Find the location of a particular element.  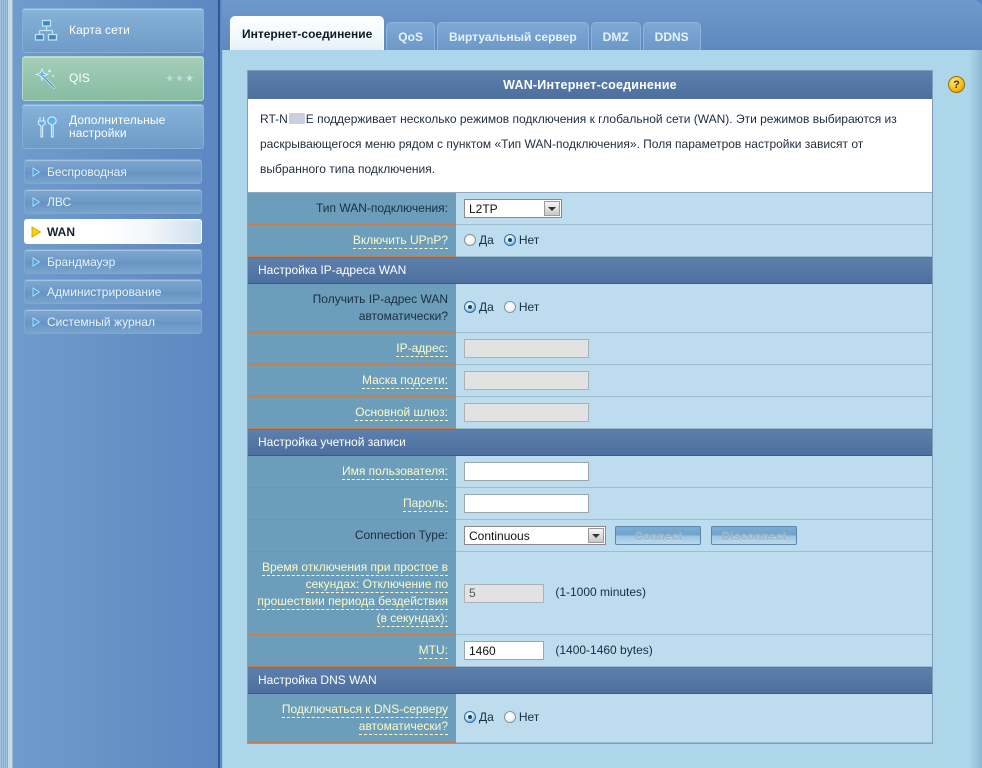

sidebar-item-qis: QIS ★★★ is located at coordinates (113, 78).